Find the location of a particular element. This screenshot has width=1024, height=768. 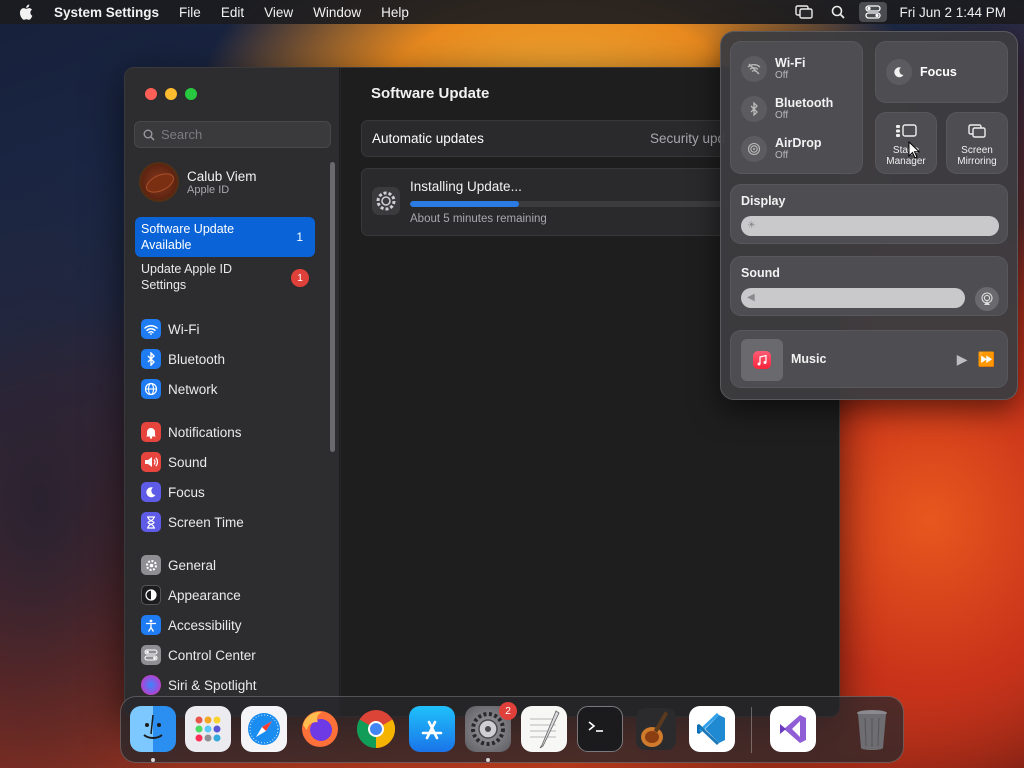

dock-garageband is located at coordinates (656, 729).